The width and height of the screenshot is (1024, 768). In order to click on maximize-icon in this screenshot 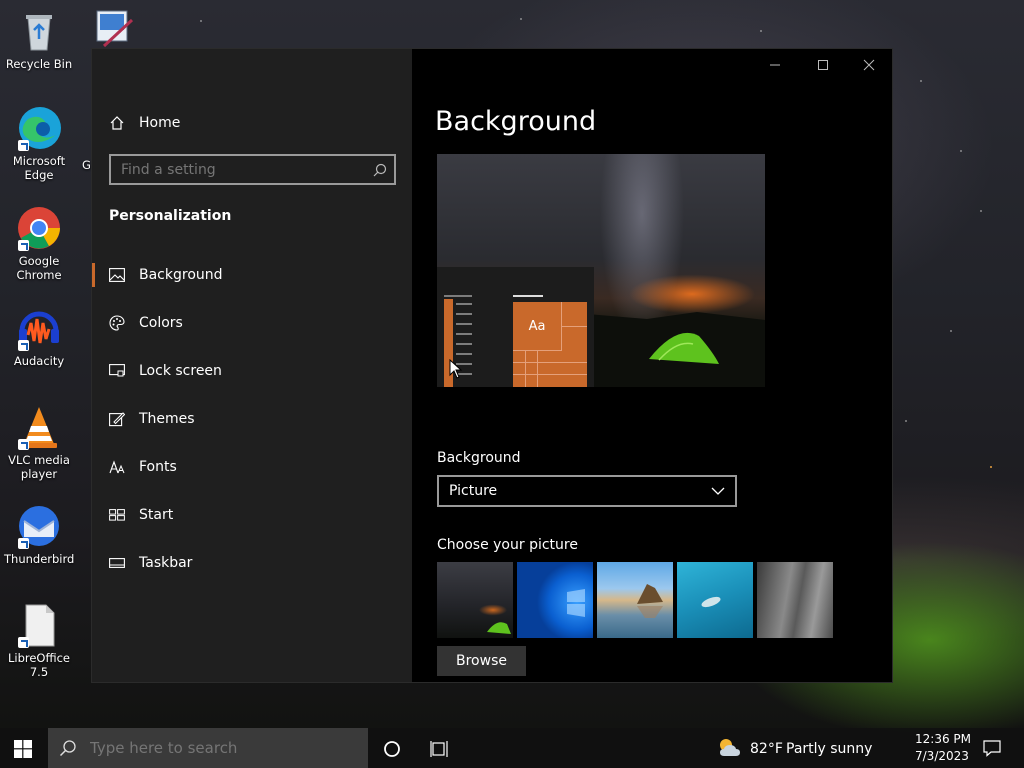, I will do `click(823, 65)`.